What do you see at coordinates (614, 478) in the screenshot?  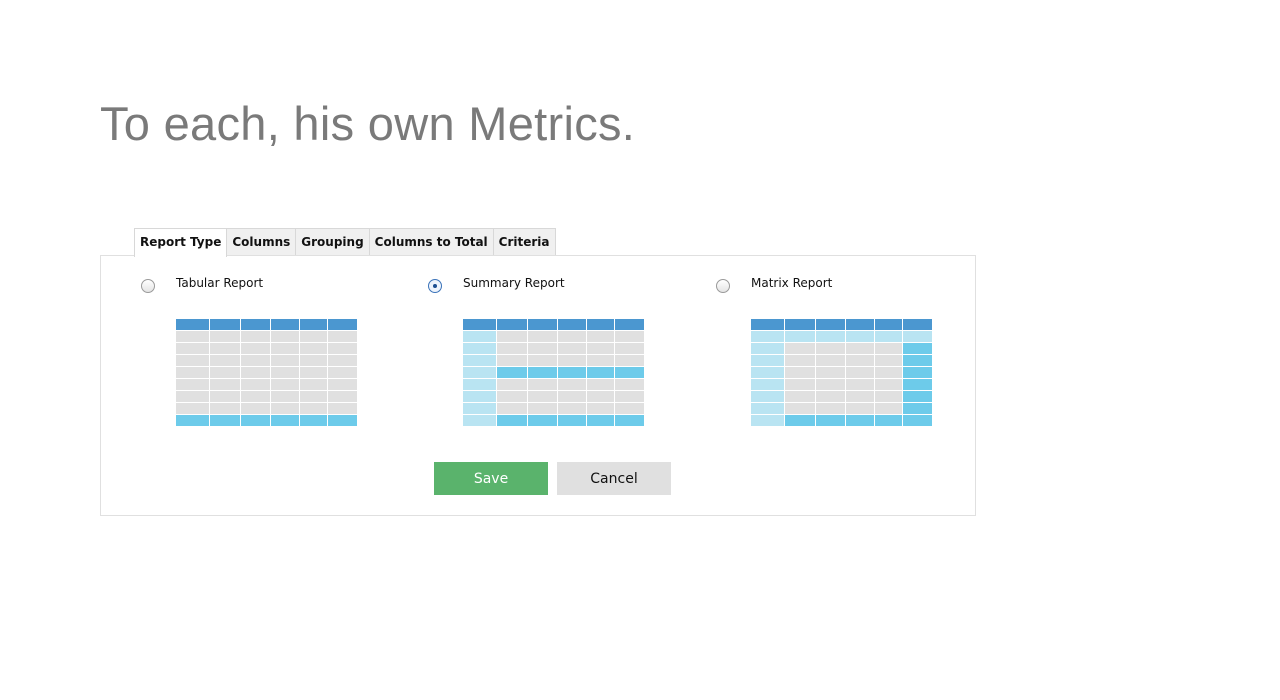 I see `cancel-button: Cancel` at bounding box center [614, 478].